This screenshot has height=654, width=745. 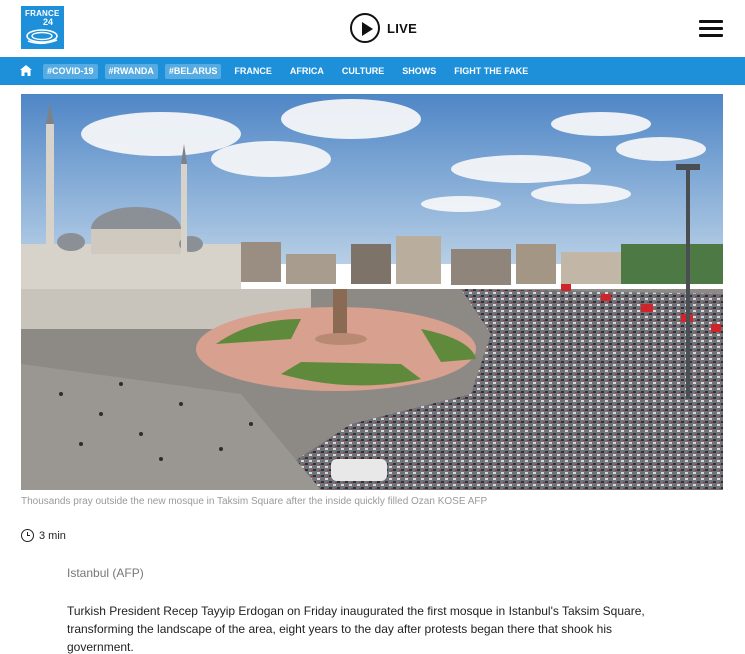 What do you see at coordinates (307, 71) in the screenshot?
I see `nav-link-africa: AFRICA` at bounding box center [307, 71].